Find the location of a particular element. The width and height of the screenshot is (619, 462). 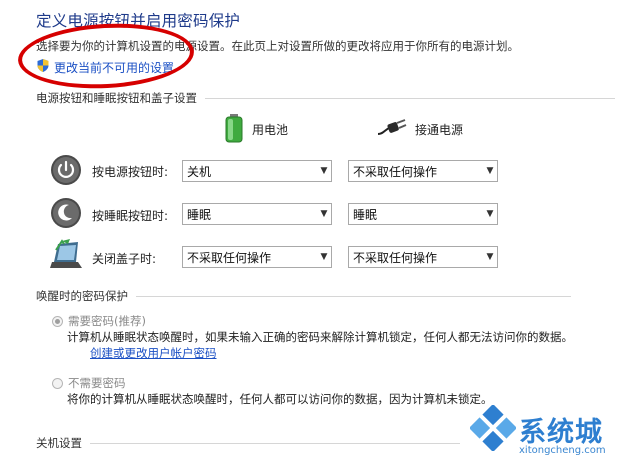

battery-column-header: 用电池 is located at coordinates (256, 129).